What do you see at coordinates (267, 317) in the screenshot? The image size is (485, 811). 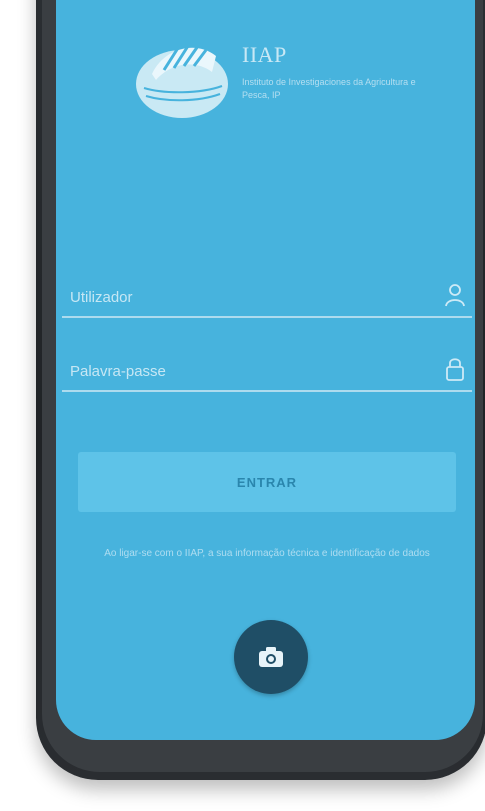 I see `username-underline` at bounding box center [267, 317].